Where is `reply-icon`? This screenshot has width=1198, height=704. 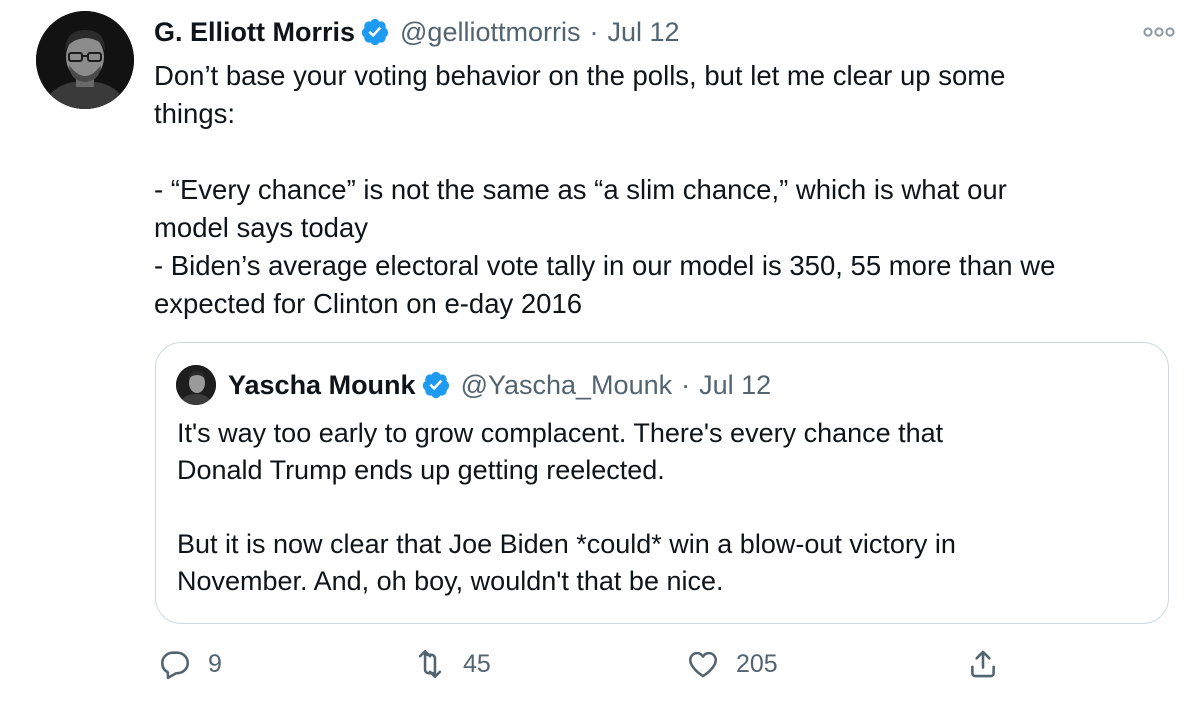
reply-icon is located at coordinates (175, 665).